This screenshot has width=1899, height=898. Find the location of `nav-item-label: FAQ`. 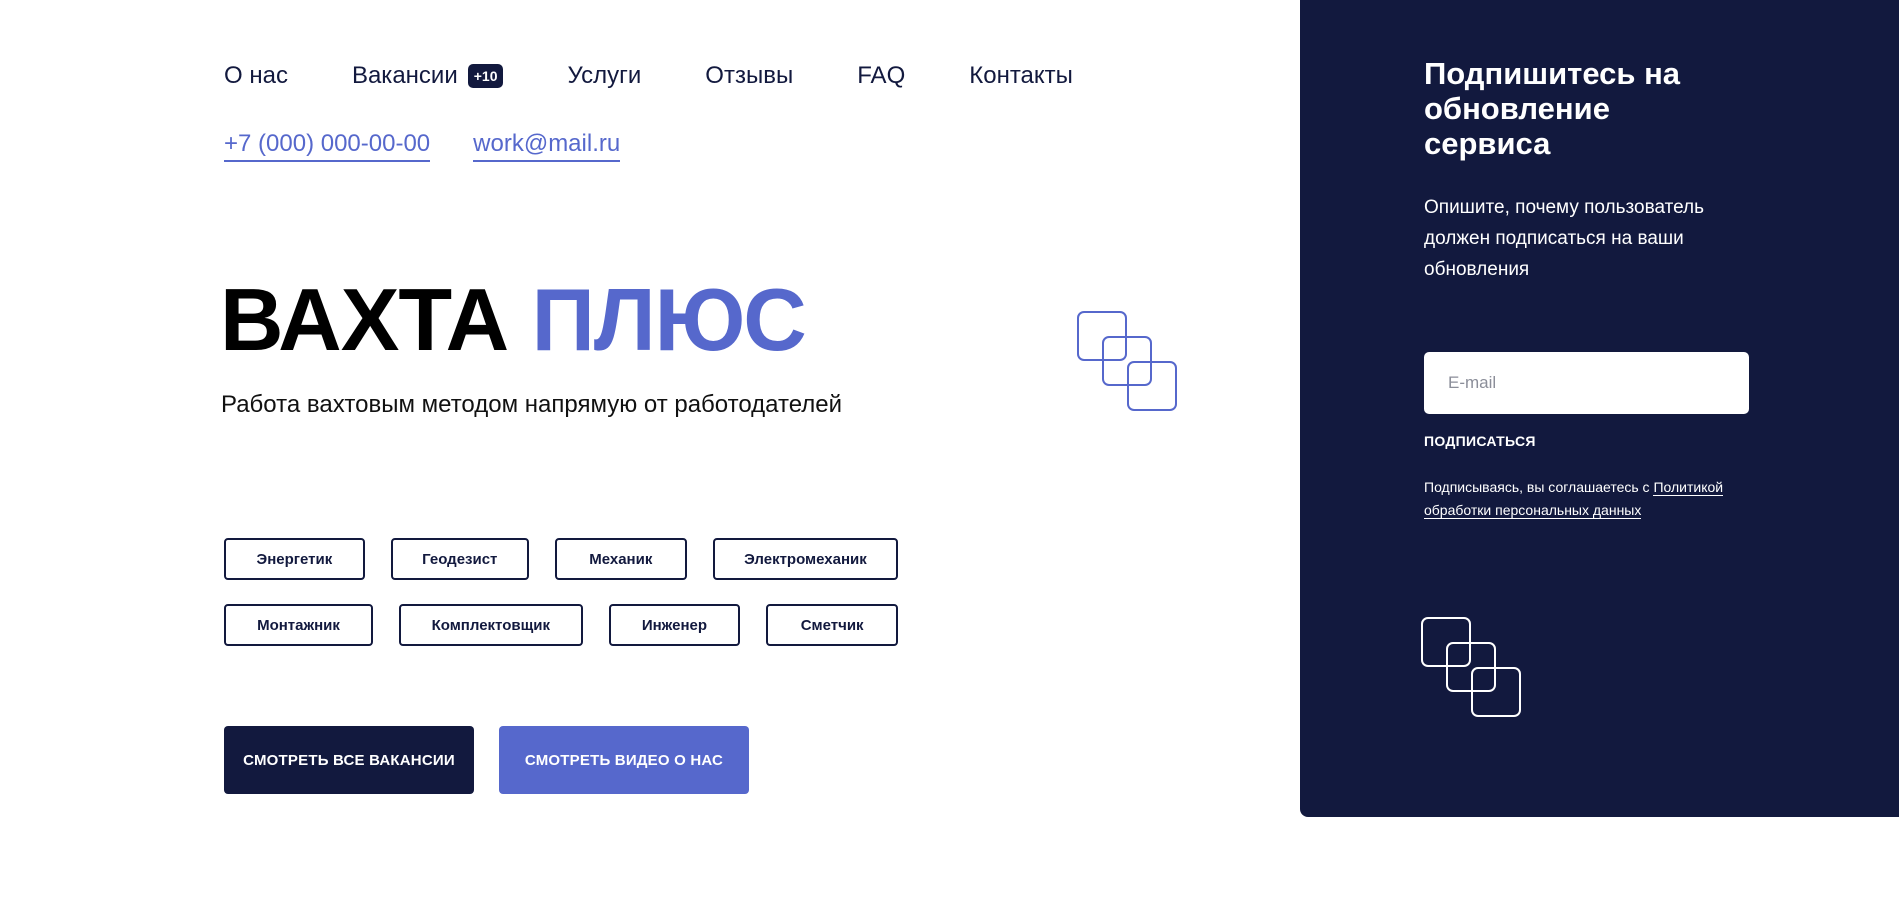

nav-item-label: FAQ is located at coordinates (881, 75).